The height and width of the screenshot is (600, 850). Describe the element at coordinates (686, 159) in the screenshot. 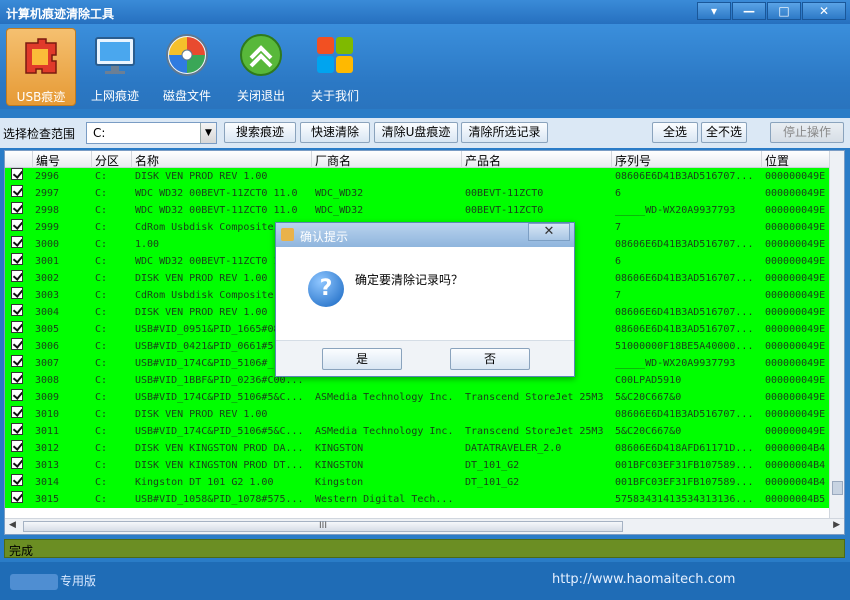

I see `header-serial: 序列号` at that location.